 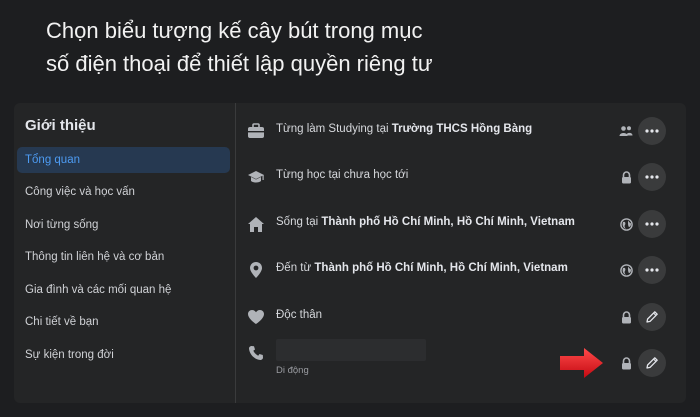 I want to click on sidebar-item-family-relationships: Gia đình và các mối quan hệ, so click(x=123, y=290).